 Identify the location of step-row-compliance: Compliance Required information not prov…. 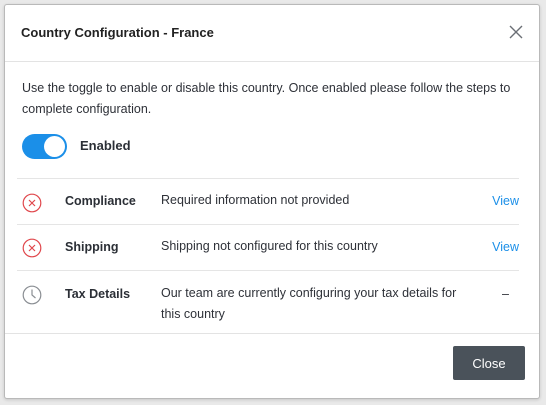
(268, 201).